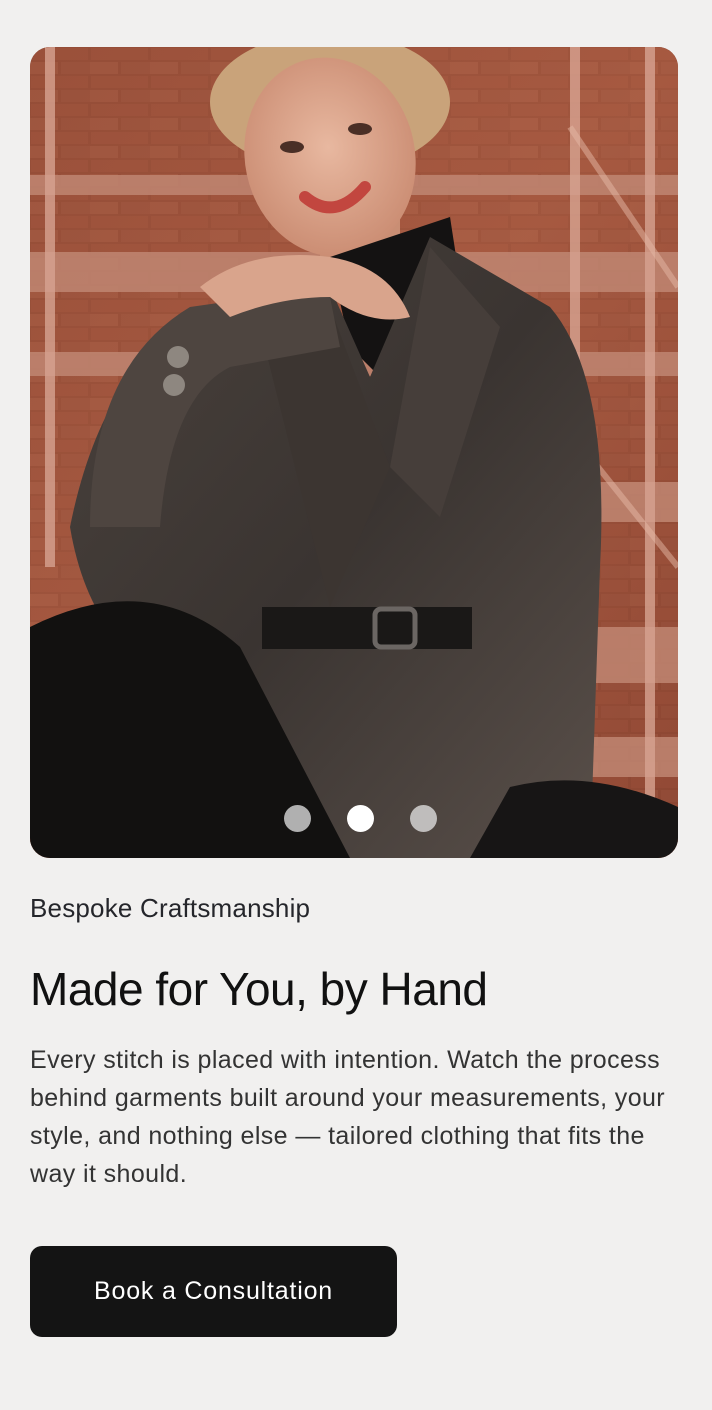 The width and height of the screenshot is (712, 1410). I want to click on carousel-pagination, so click(357, 818).